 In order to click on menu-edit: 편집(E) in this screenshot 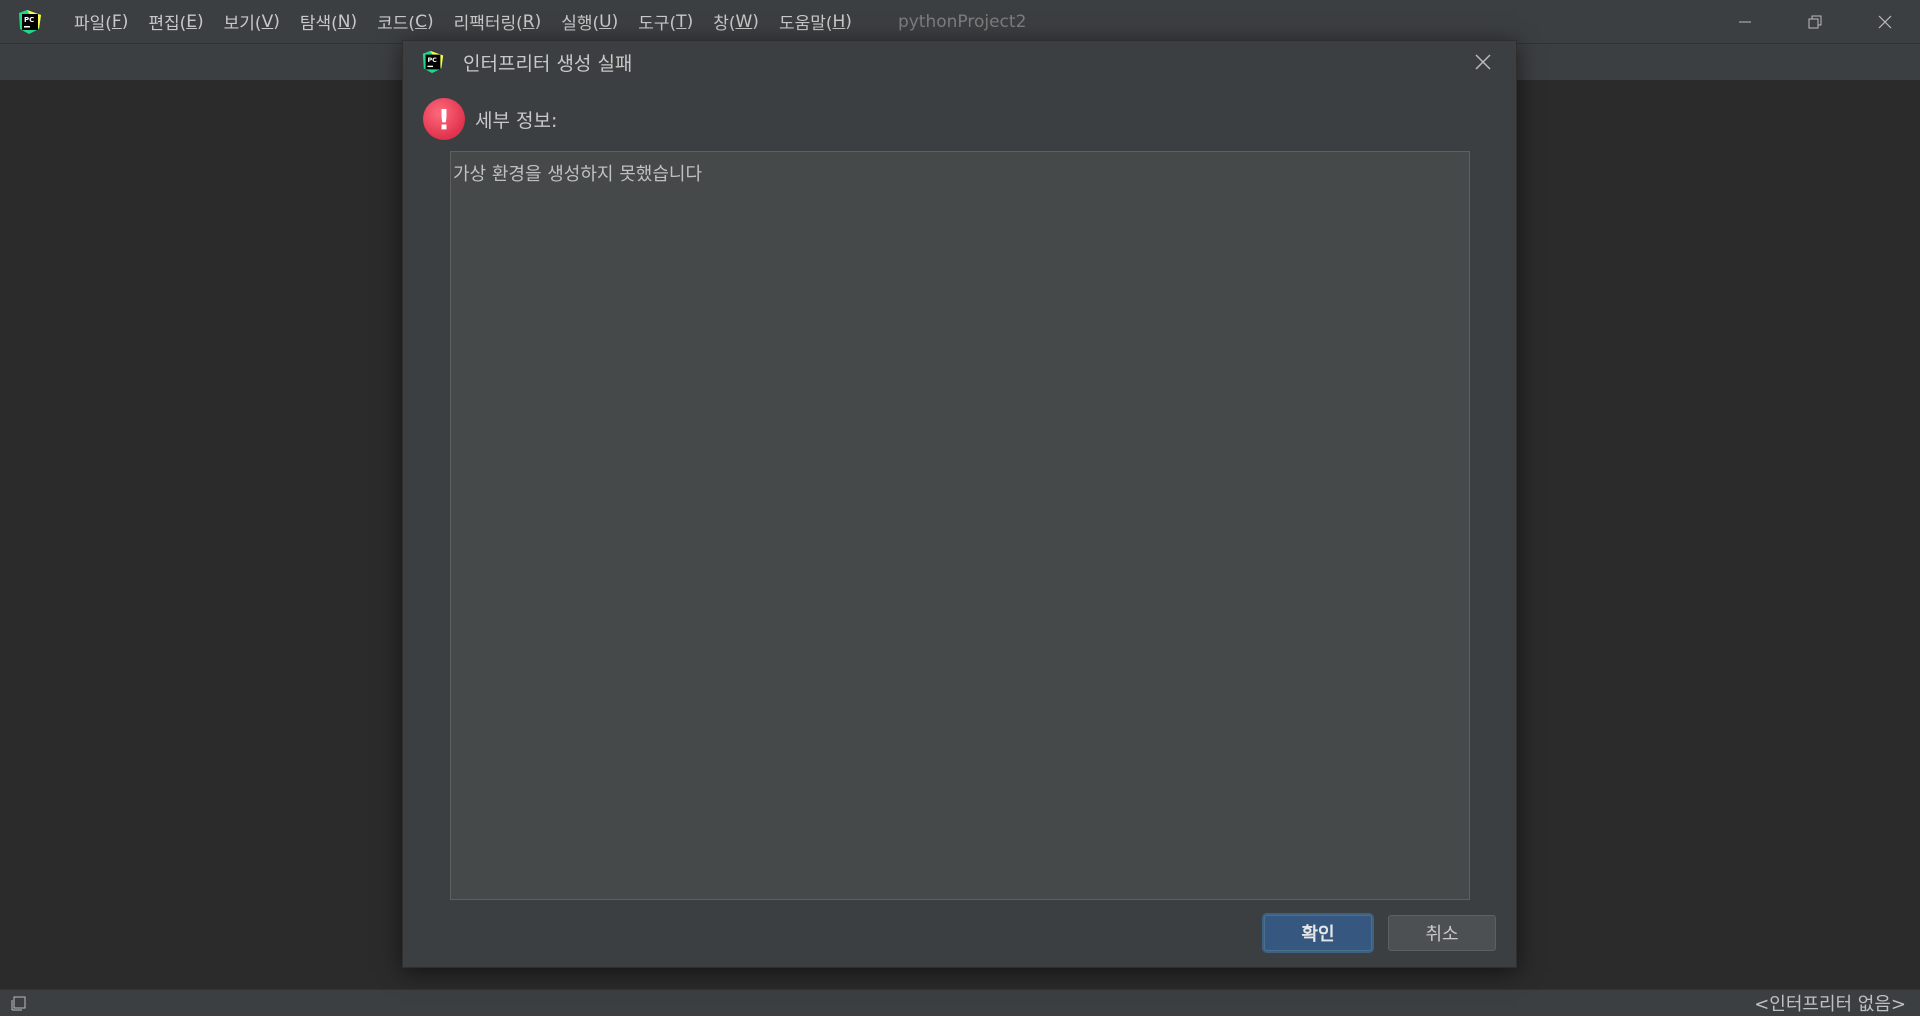, I will do `click(175, 21)`.